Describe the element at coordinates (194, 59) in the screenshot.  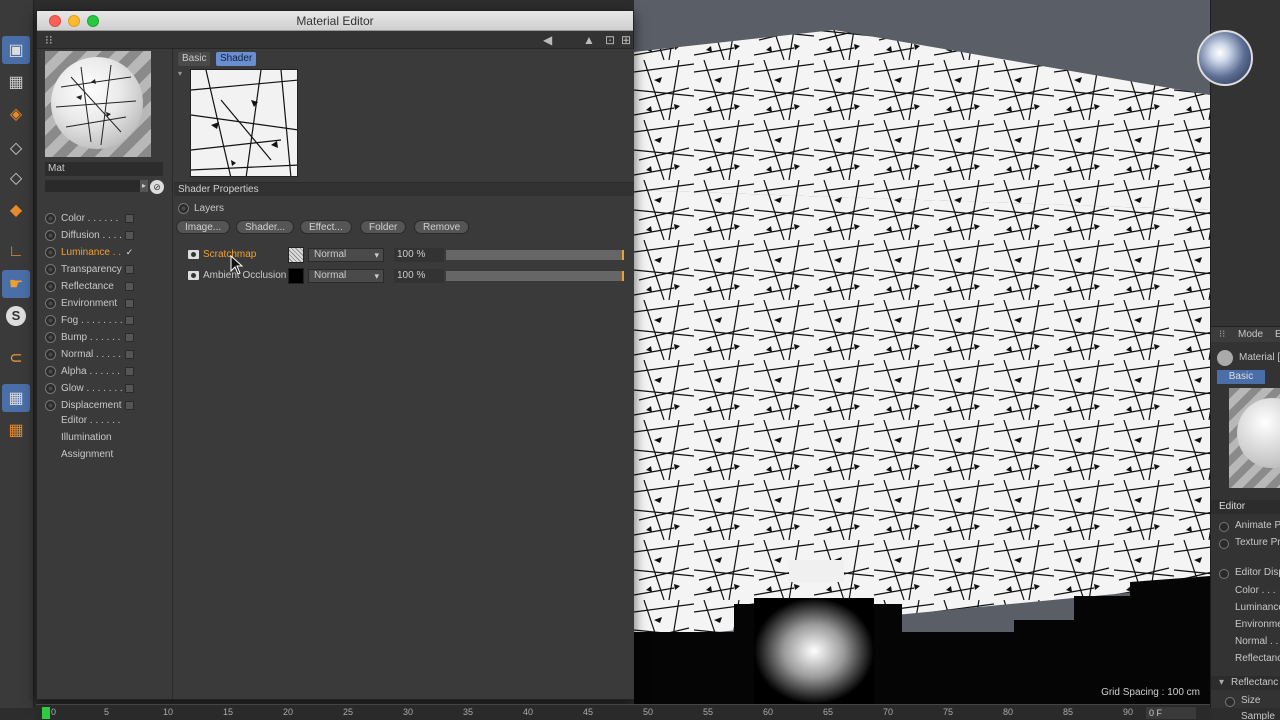
I see `tab-basic: Basic` at that location.